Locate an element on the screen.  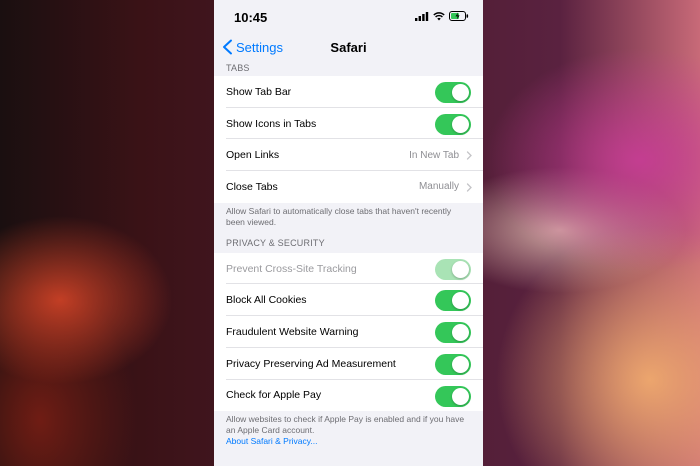
row-label: Privacy Preserving Ad Measurement is located at coordinates (311, 363).